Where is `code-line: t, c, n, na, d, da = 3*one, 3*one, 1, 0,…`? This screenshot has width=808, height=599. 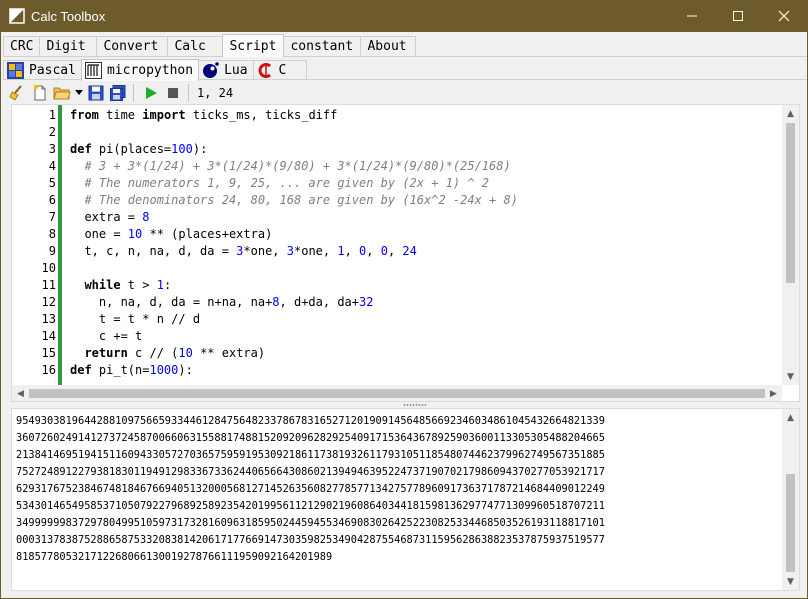
code-line: t, c, n, na, d, da = 3*one, 3*one, 1, 0,… is located at coordinates (243, 251).